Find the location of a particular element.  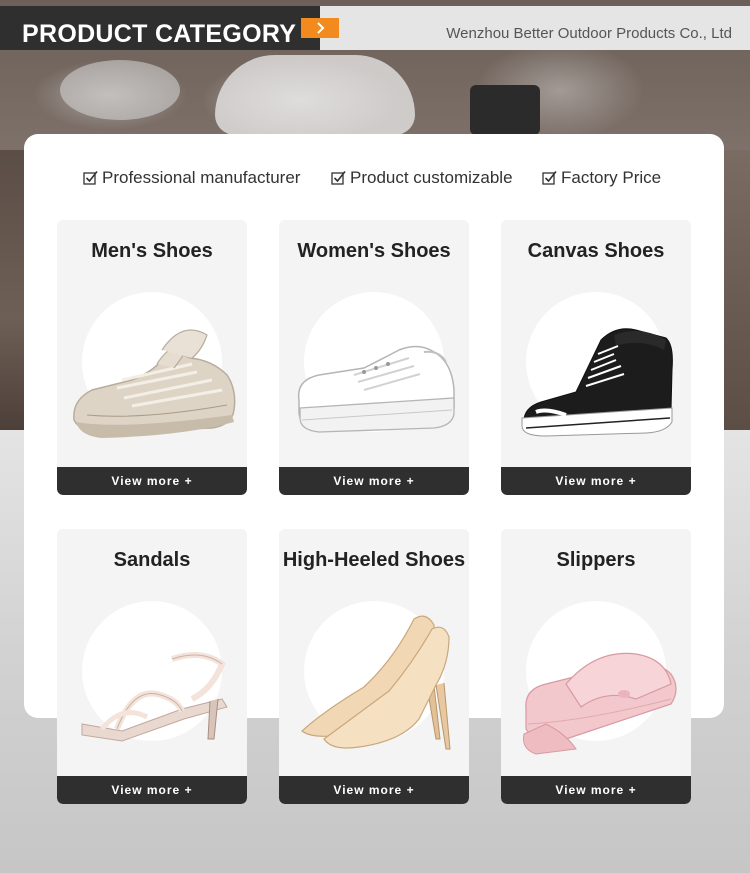

header-title-bar: PRODUCT CATEGORY is located at coordinates (160, 28).